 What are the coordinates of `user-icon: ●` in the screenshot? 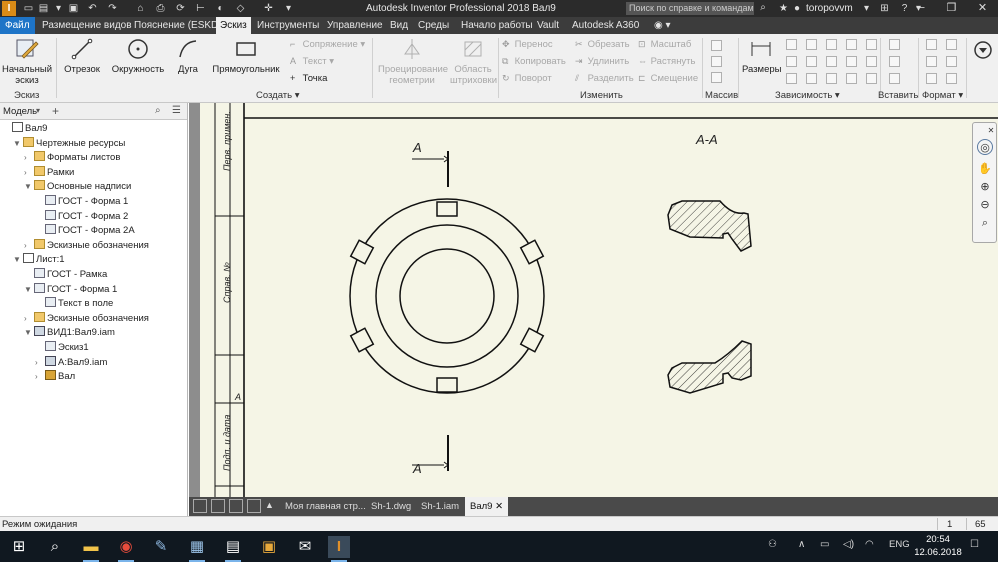 It's located at (797, 8).